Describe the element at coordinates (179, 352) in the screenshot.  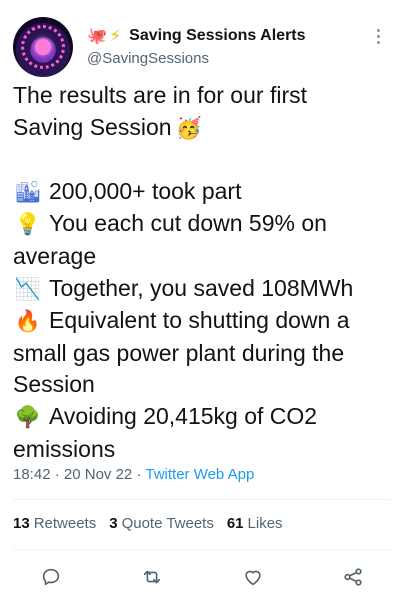
I see `tweet-line: small gas power plant during the` at that location.